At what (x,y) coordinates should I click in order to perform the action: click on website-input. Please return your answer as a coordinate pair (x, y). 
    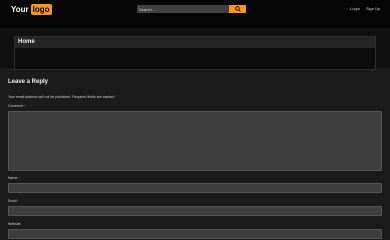
    Looking at the image, I should click on (195, 234).